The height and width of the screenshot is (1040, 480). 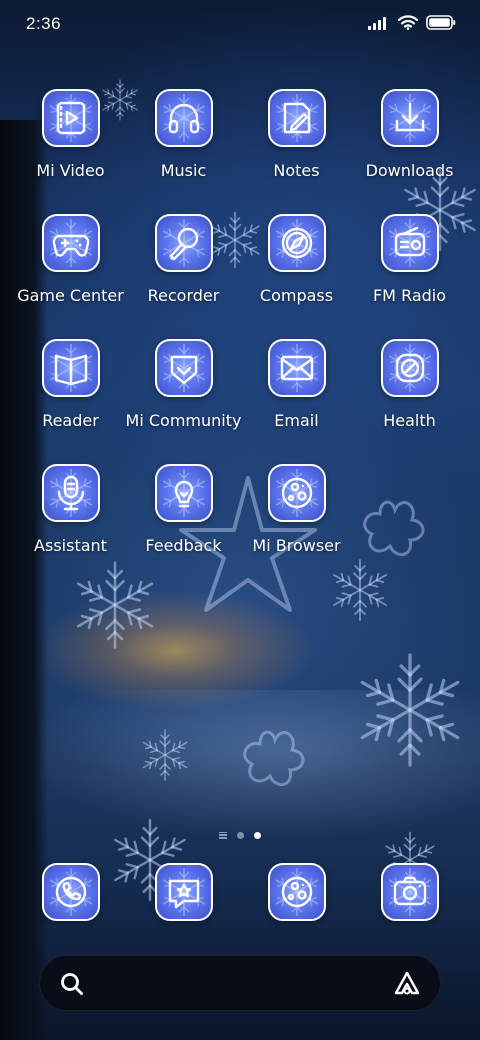 I want to click on app-game-center: Game Center, so click(x=70, y=269).